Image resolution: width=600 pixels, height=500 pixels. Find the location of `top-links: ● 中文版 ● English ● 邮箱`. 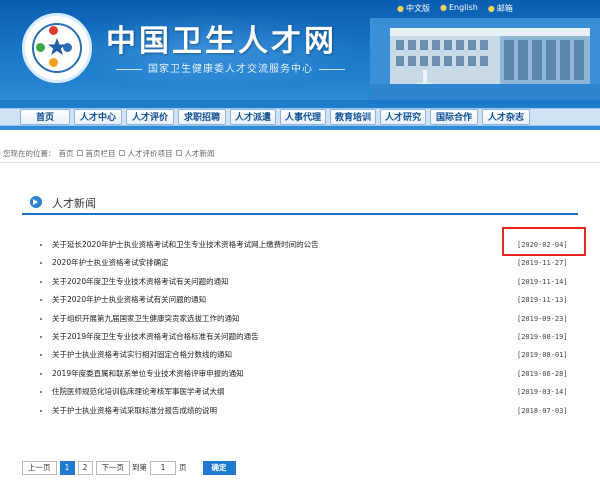

top-links: ● 中文版 ● English ● 邮箱 is located at coordinates (455, 8).